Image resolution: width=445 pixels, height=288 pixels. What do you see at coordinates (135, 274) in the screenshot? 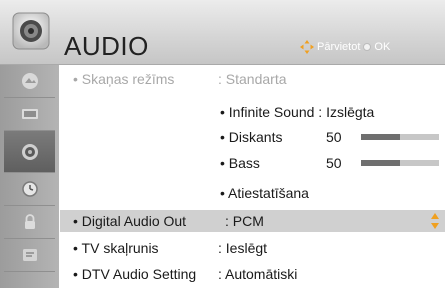
I see `dtv-audio-label: • DTV Audio Setting` at bounding box center [135, 274].